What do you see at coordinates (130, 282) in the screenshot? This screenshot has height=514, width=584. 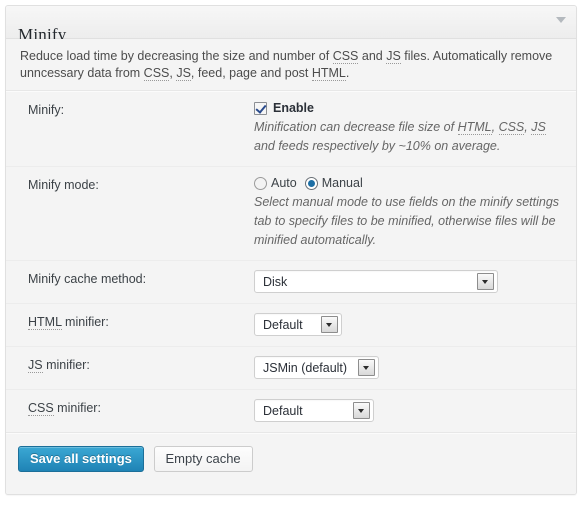 I see `label-cache-method: Minify cache method:` at bounding box center [130, 282].